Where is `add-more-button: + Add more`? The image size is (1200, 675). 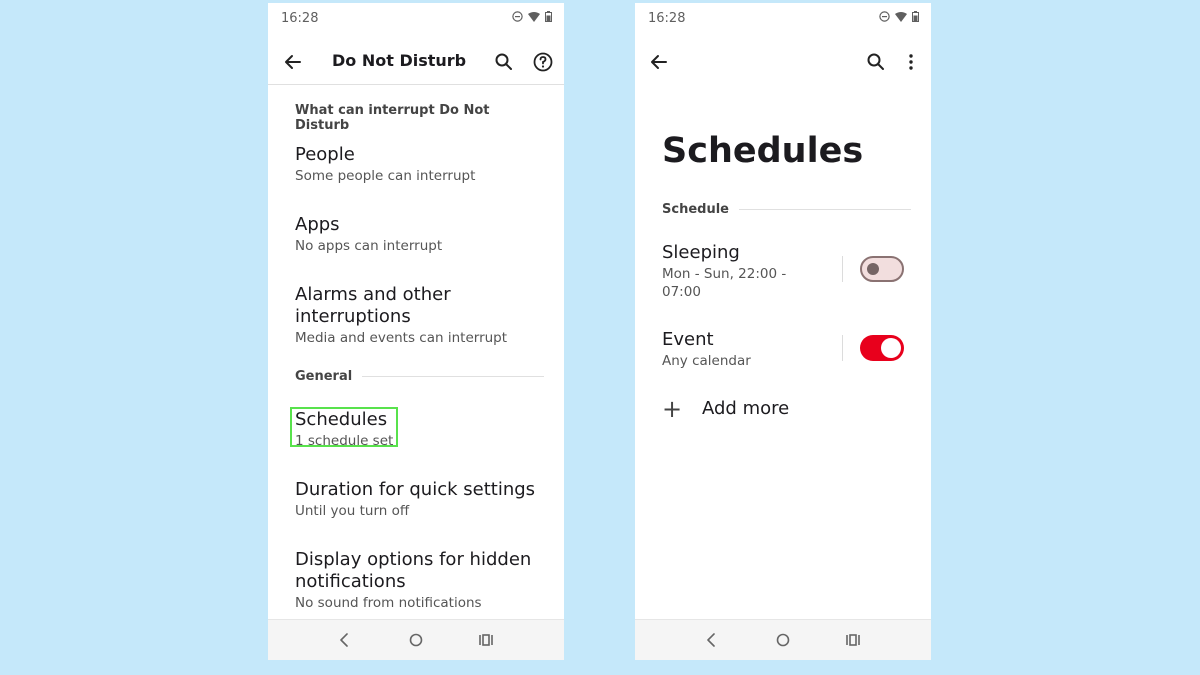
add-more-button: + Add more is located at coordinates (726, 408).